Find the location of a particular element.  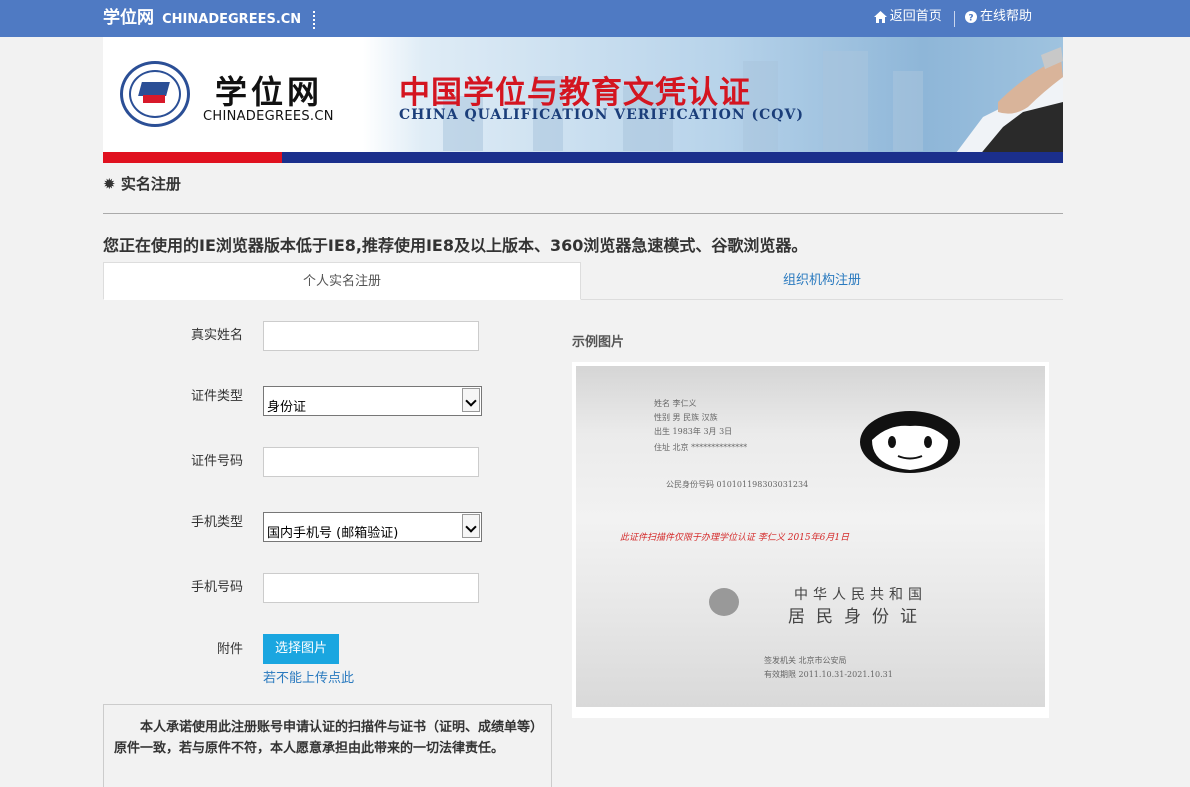

example-address-line: 住址 北京 ************** is located at coordinates (701, 447).